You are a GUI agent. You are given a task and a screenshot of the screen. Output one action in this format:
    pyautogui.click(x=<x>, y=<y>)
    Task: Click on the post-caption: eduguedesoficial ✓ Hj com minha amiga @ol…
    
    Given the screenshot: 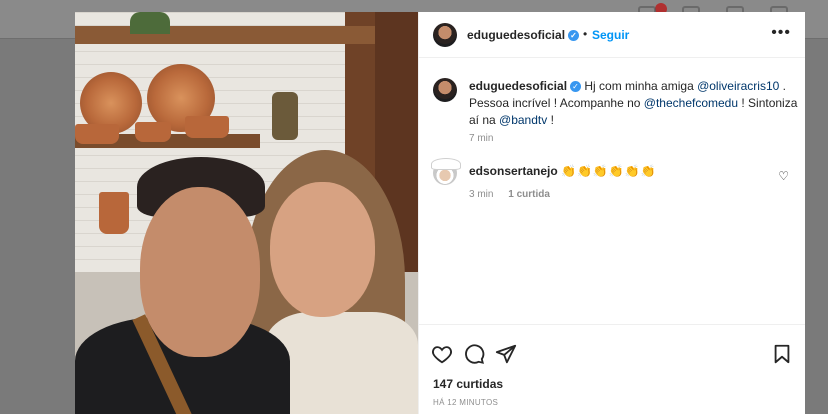 What is the action you would take?
    pyautogui.click(x=634, y=103)
    